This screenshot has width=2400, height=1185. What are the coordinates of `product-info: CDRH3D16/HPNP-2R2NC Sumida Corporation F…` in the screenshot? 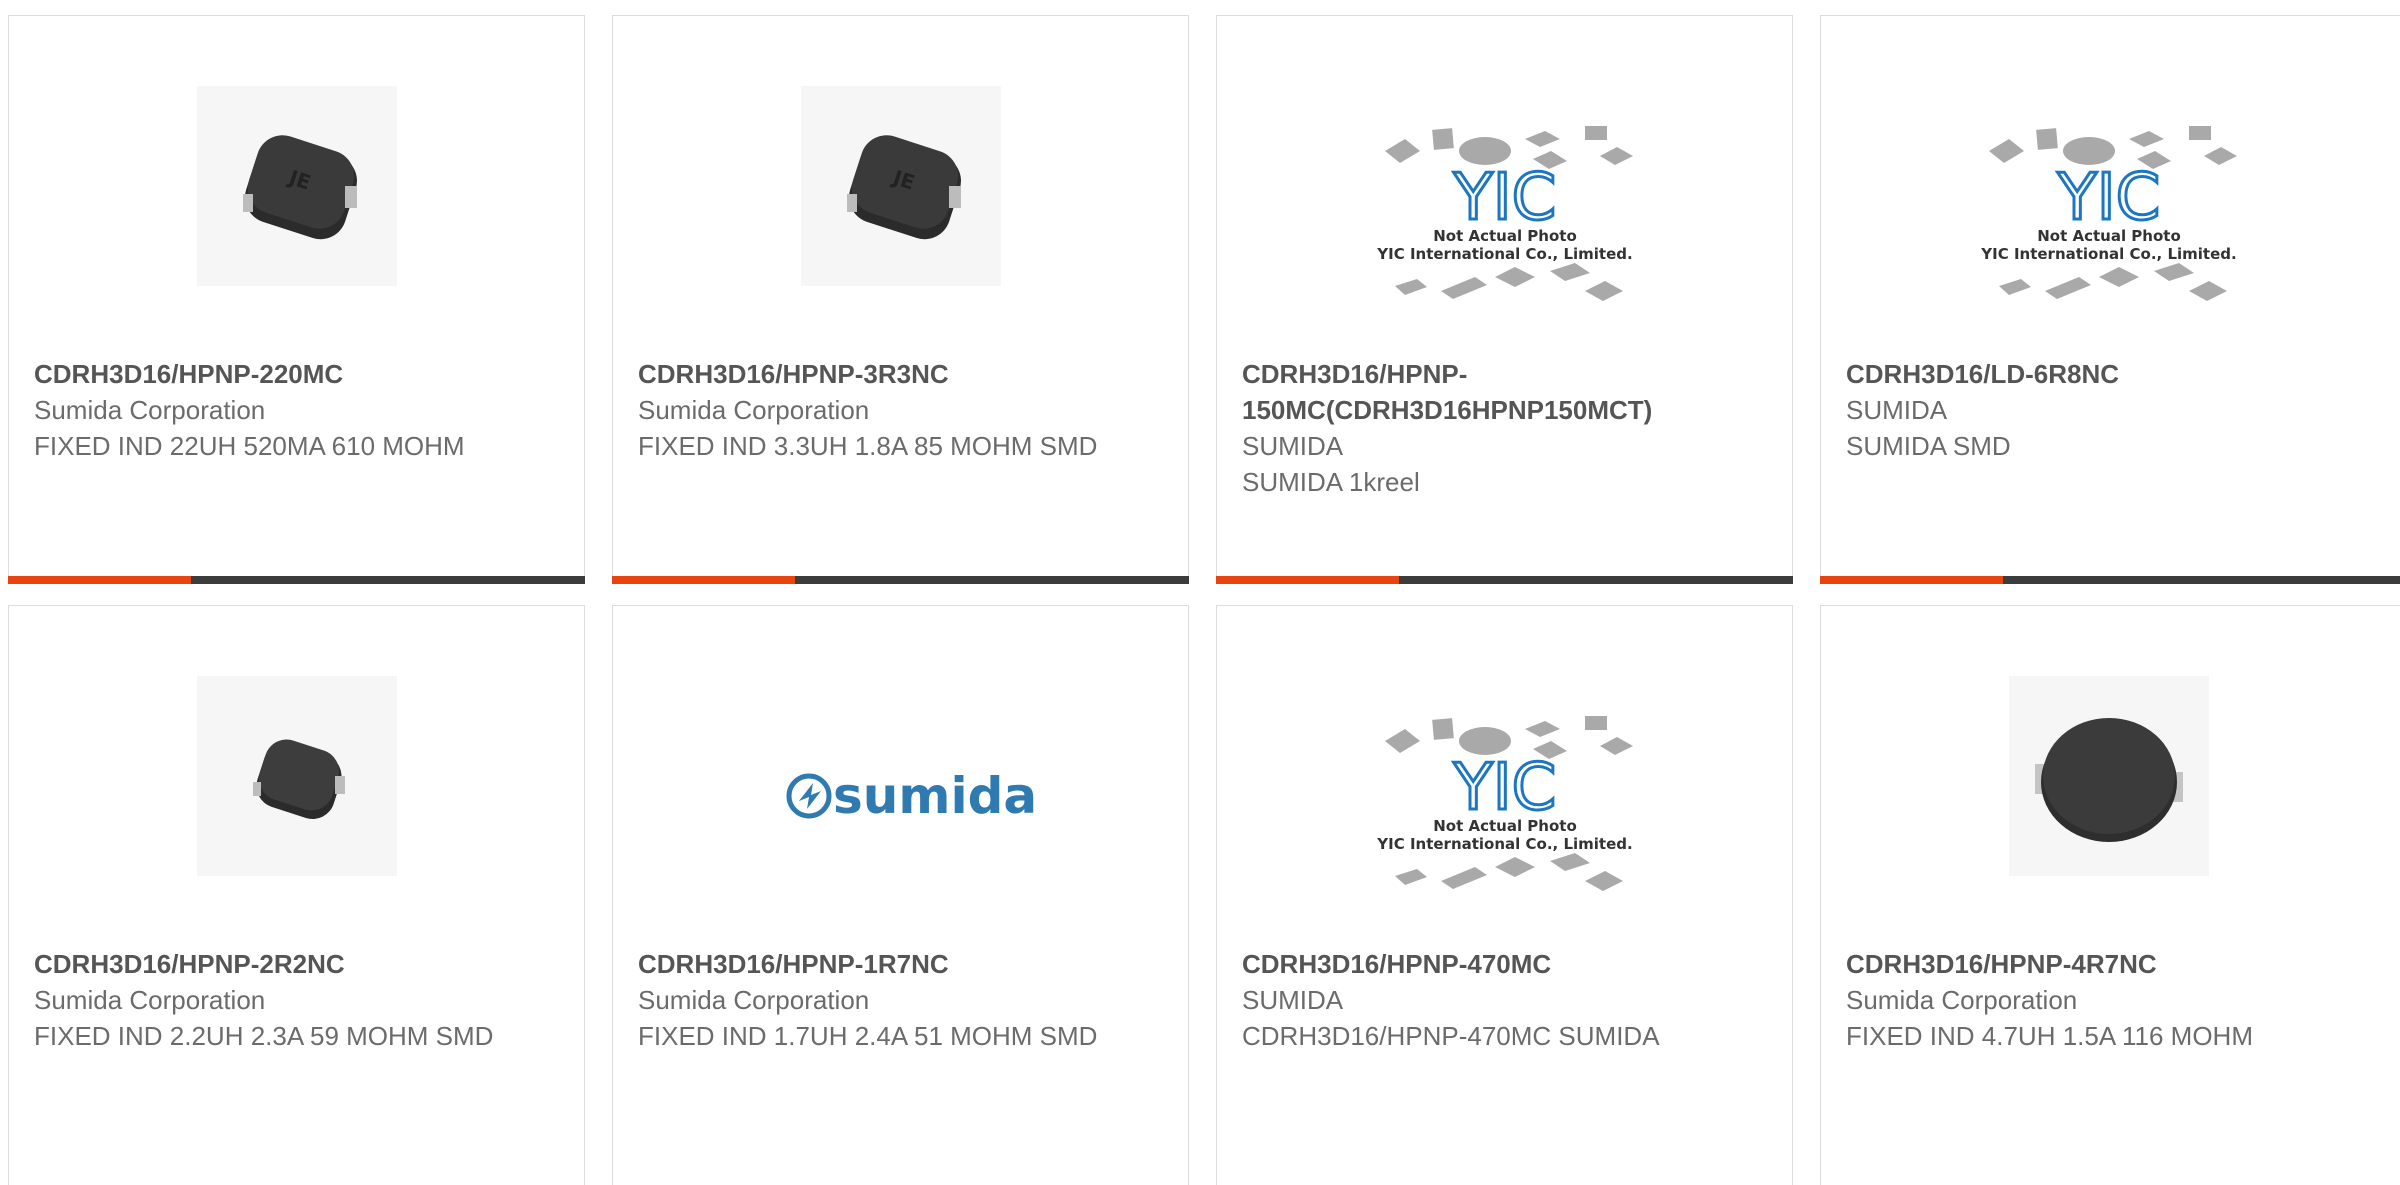 It's located at (299, 1000).